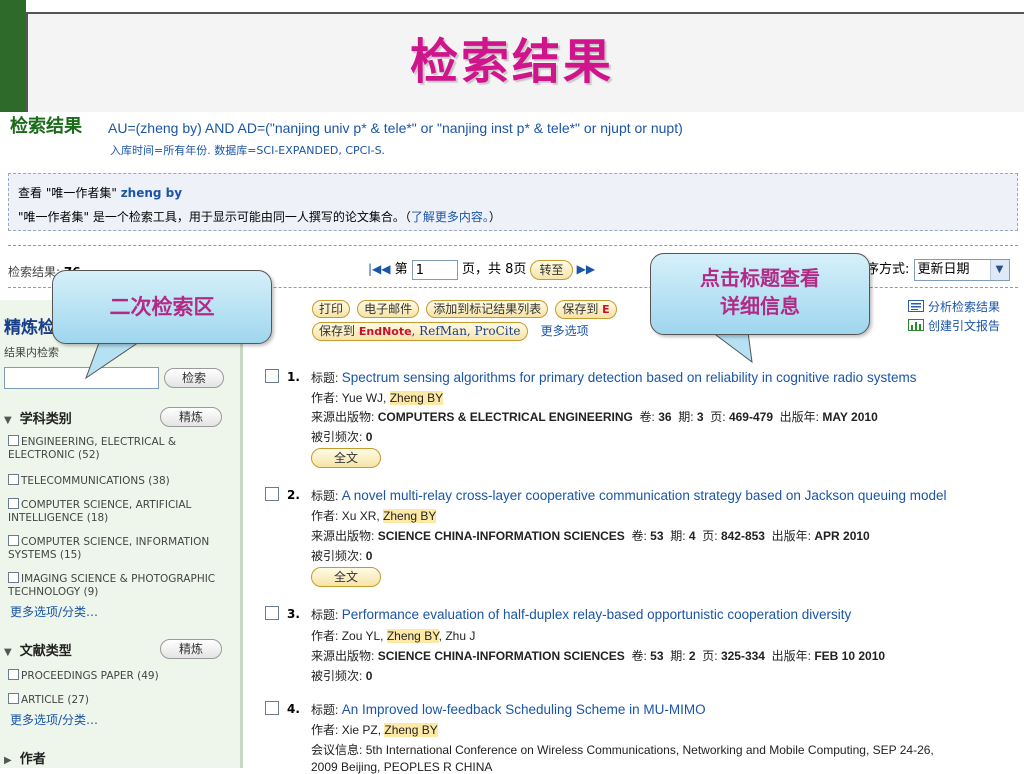  I want to click on click-title-callout-line1: 点击标题查看, so click(760, 278).